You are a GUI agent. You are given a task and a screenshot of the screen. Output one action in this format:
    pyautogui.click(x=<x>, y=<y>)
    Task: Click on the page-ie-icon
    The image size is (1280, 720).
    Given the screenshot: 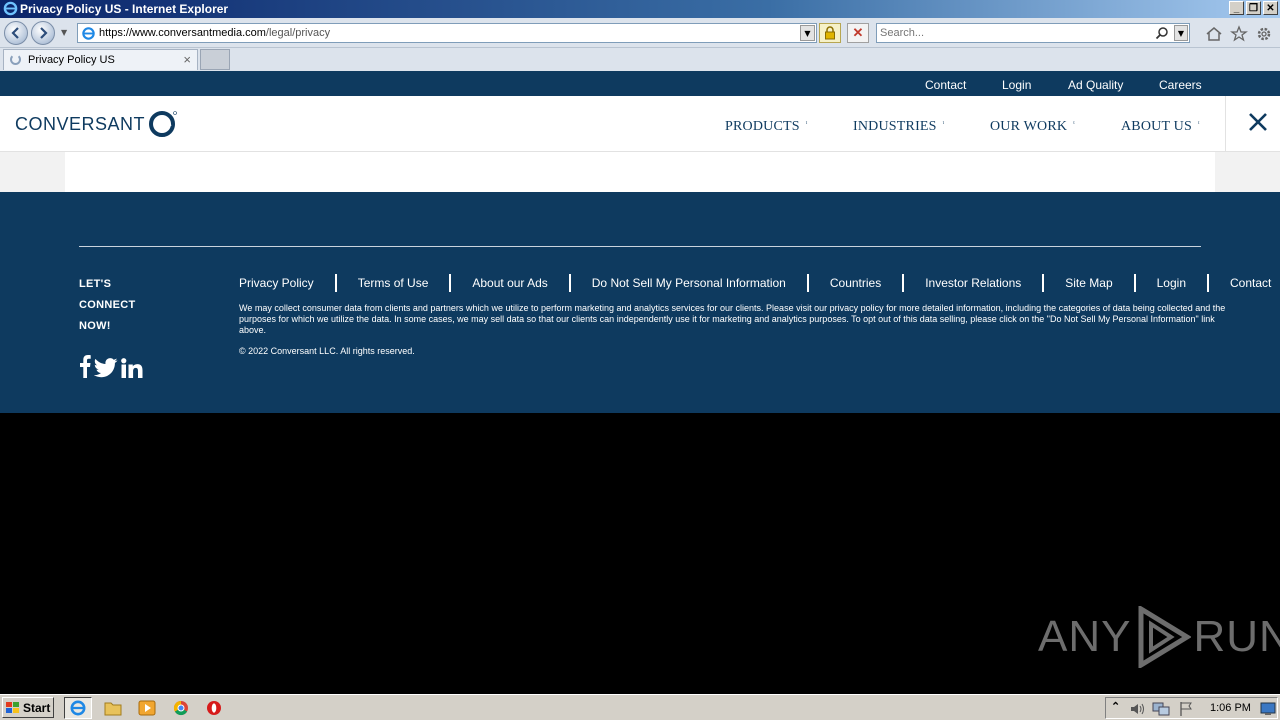 What is the action you would take?
    pyautogui.click(x=88, y=33)
    